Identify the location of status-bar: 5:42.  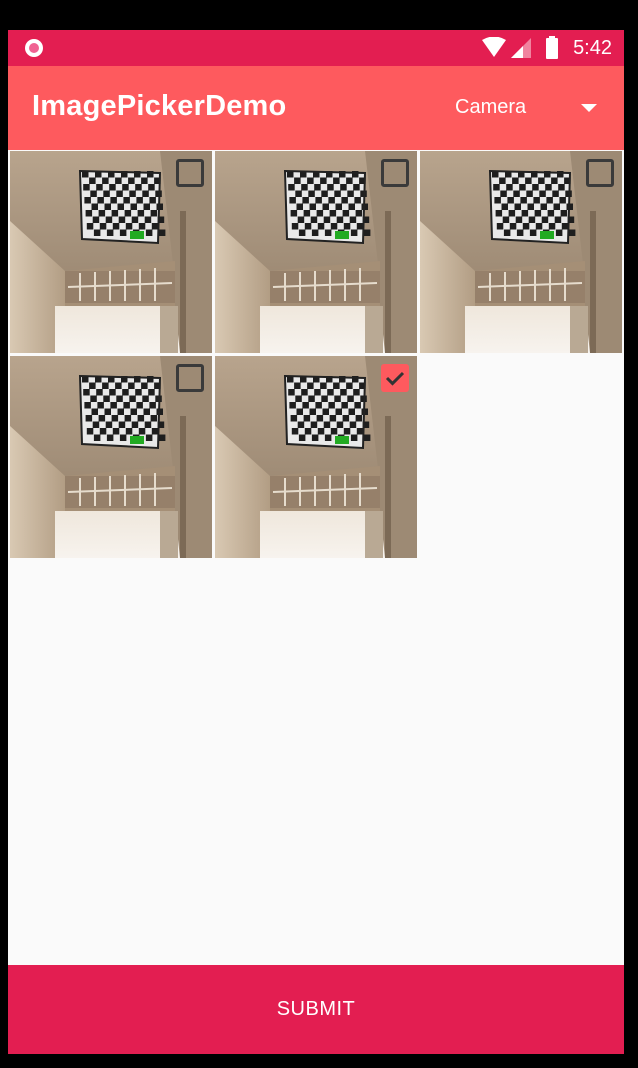
(316, 48).